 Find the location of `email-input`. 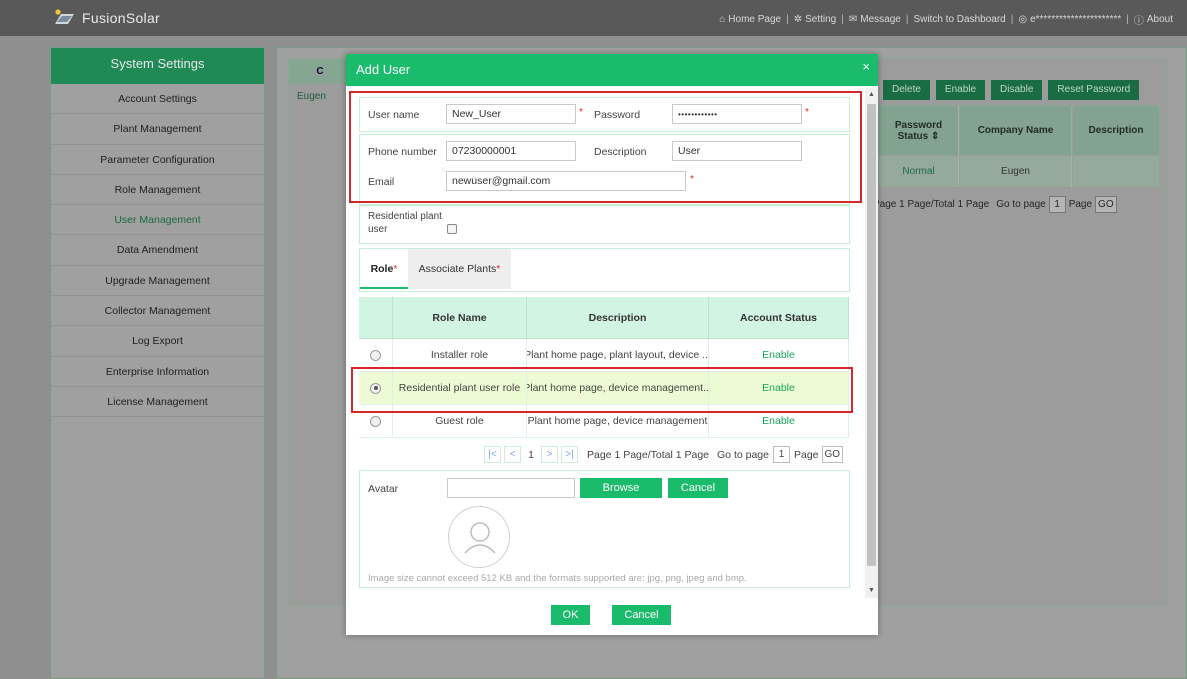

email-input is located at coordinates (566, 181).